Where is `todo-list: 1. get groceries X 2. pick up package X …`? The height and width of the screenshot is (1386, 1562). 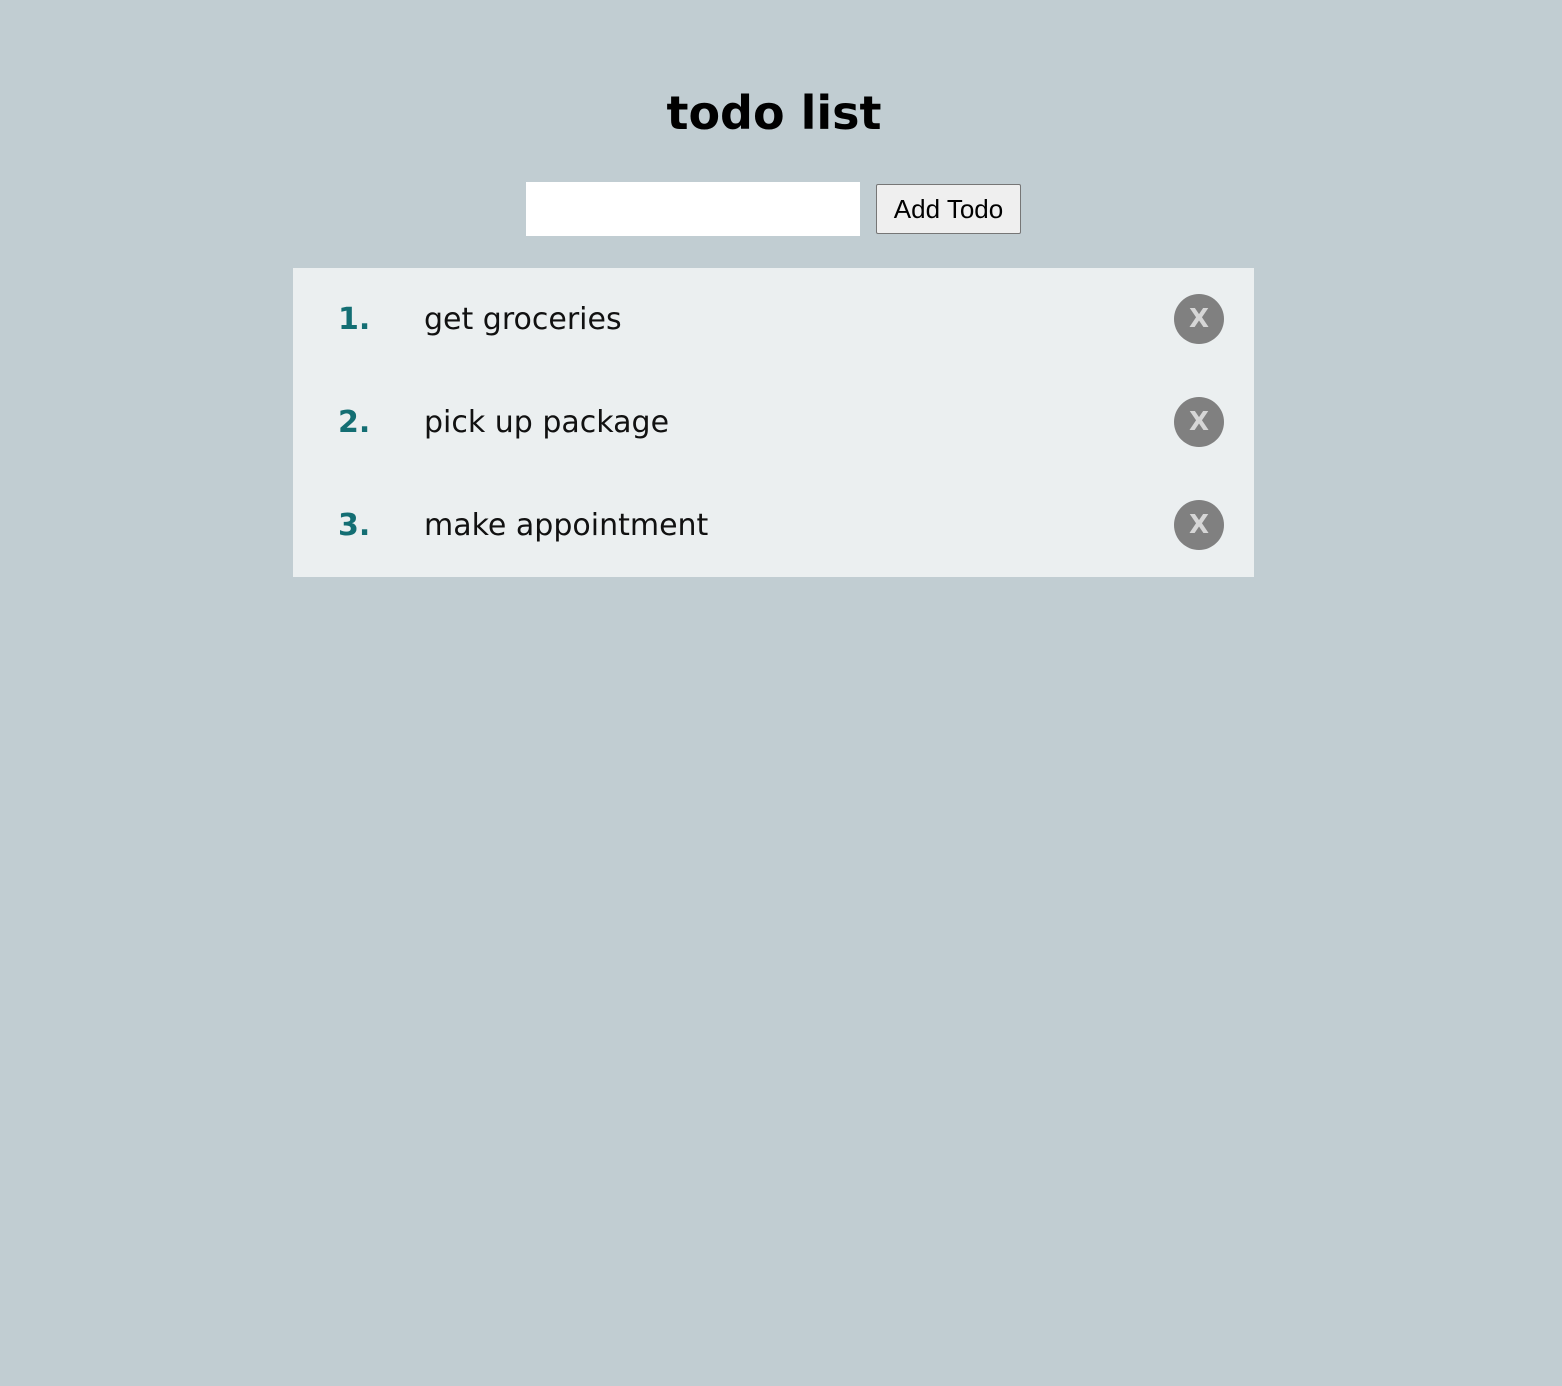 todo-list: 1. get groceries X 2. pick up package X … is located at coordinates (773, 422).